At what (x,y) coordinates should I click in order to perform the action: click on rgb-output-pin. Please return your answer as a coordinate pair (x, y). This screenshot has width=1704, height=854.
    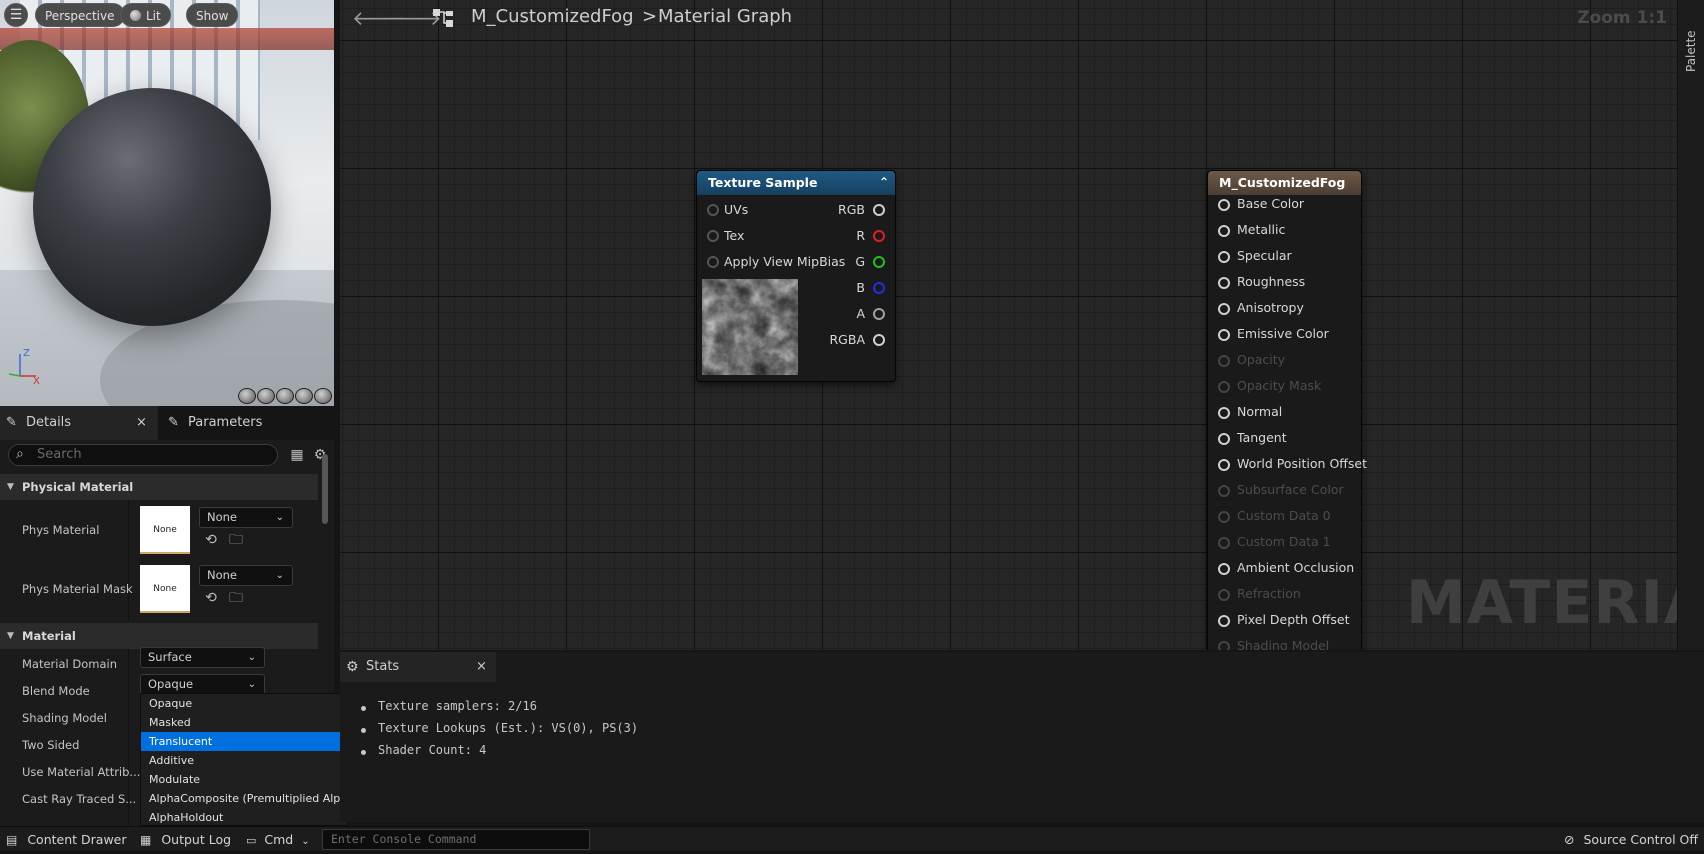
    Looking at the image, I should click on (879, 210).